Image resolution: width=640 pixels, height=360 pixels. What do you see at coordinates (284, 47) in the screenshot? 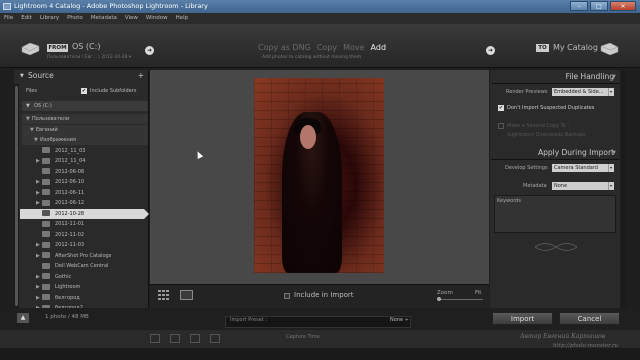
I see `mode-copy-as-dng: Copy as DNG` at bounding box center [284, 47].